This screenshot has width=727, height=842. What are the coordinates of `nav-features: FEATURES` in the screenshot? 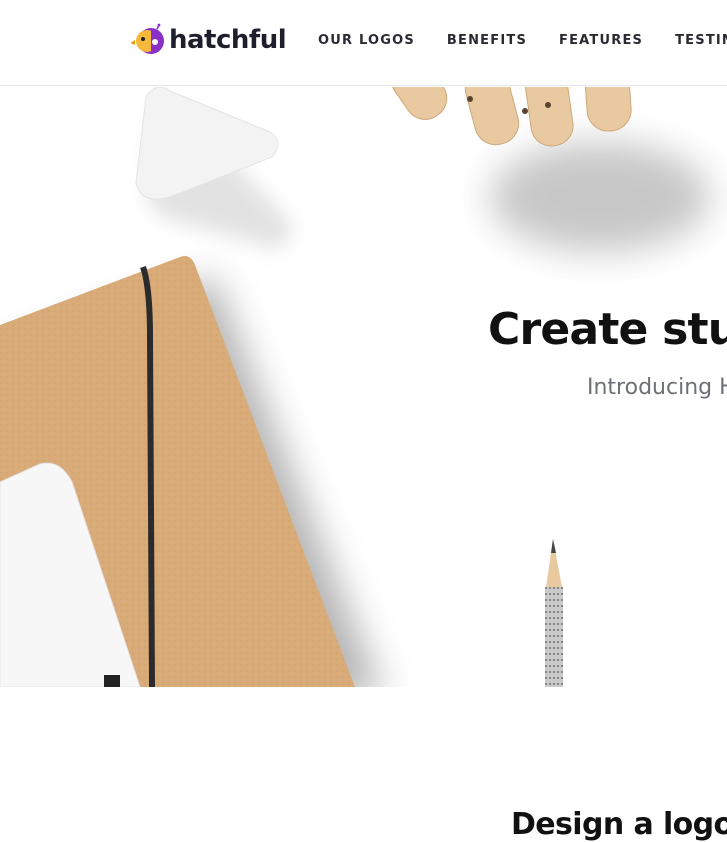 It's located at (601, 40).